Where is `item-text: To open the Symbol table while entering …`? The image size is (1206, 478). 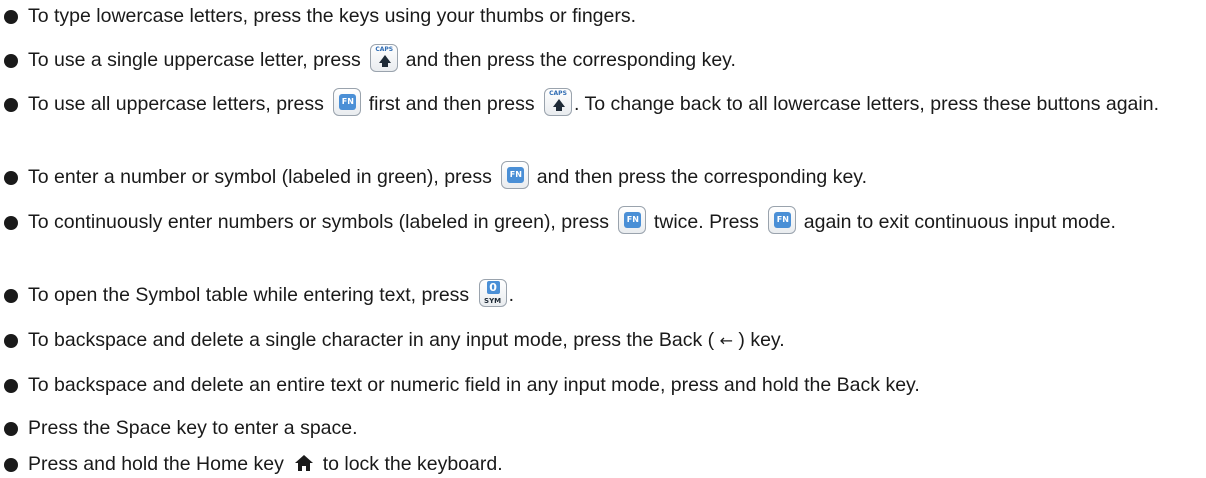
item-text: To open the Symbol table while entering … is located at coordinates (249, 295).